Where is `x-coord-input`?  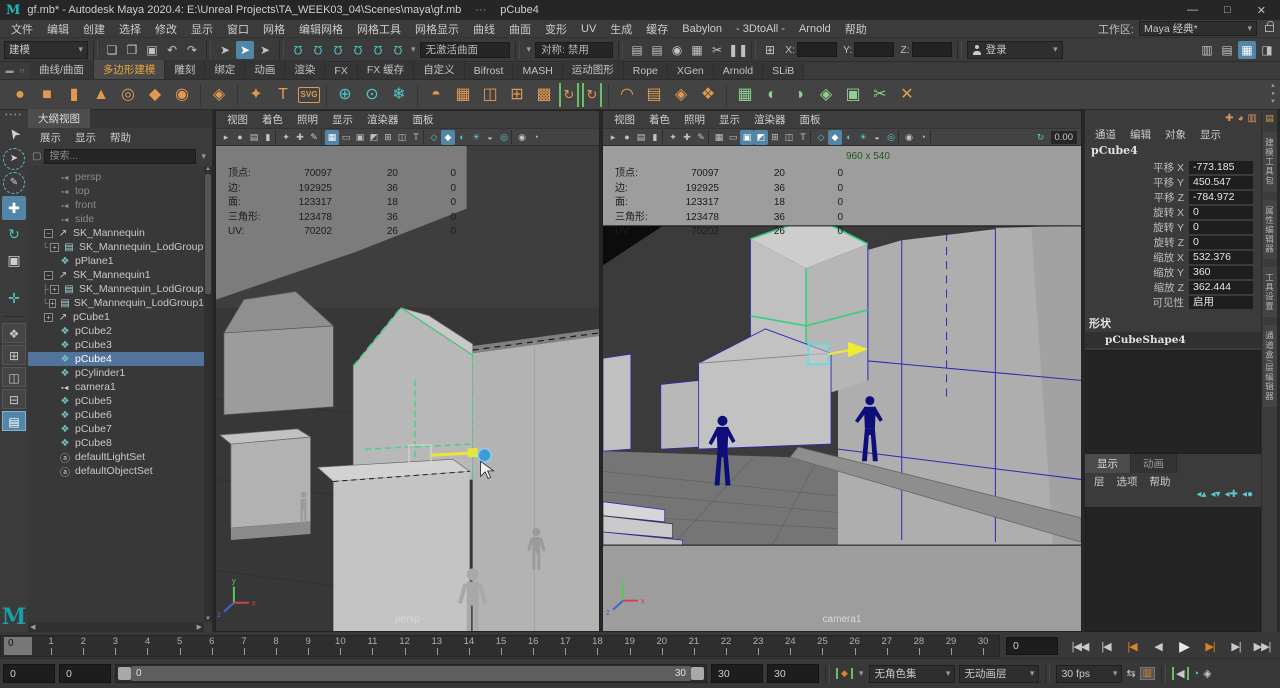 x-coord-input is located at coordinates (816, 49).